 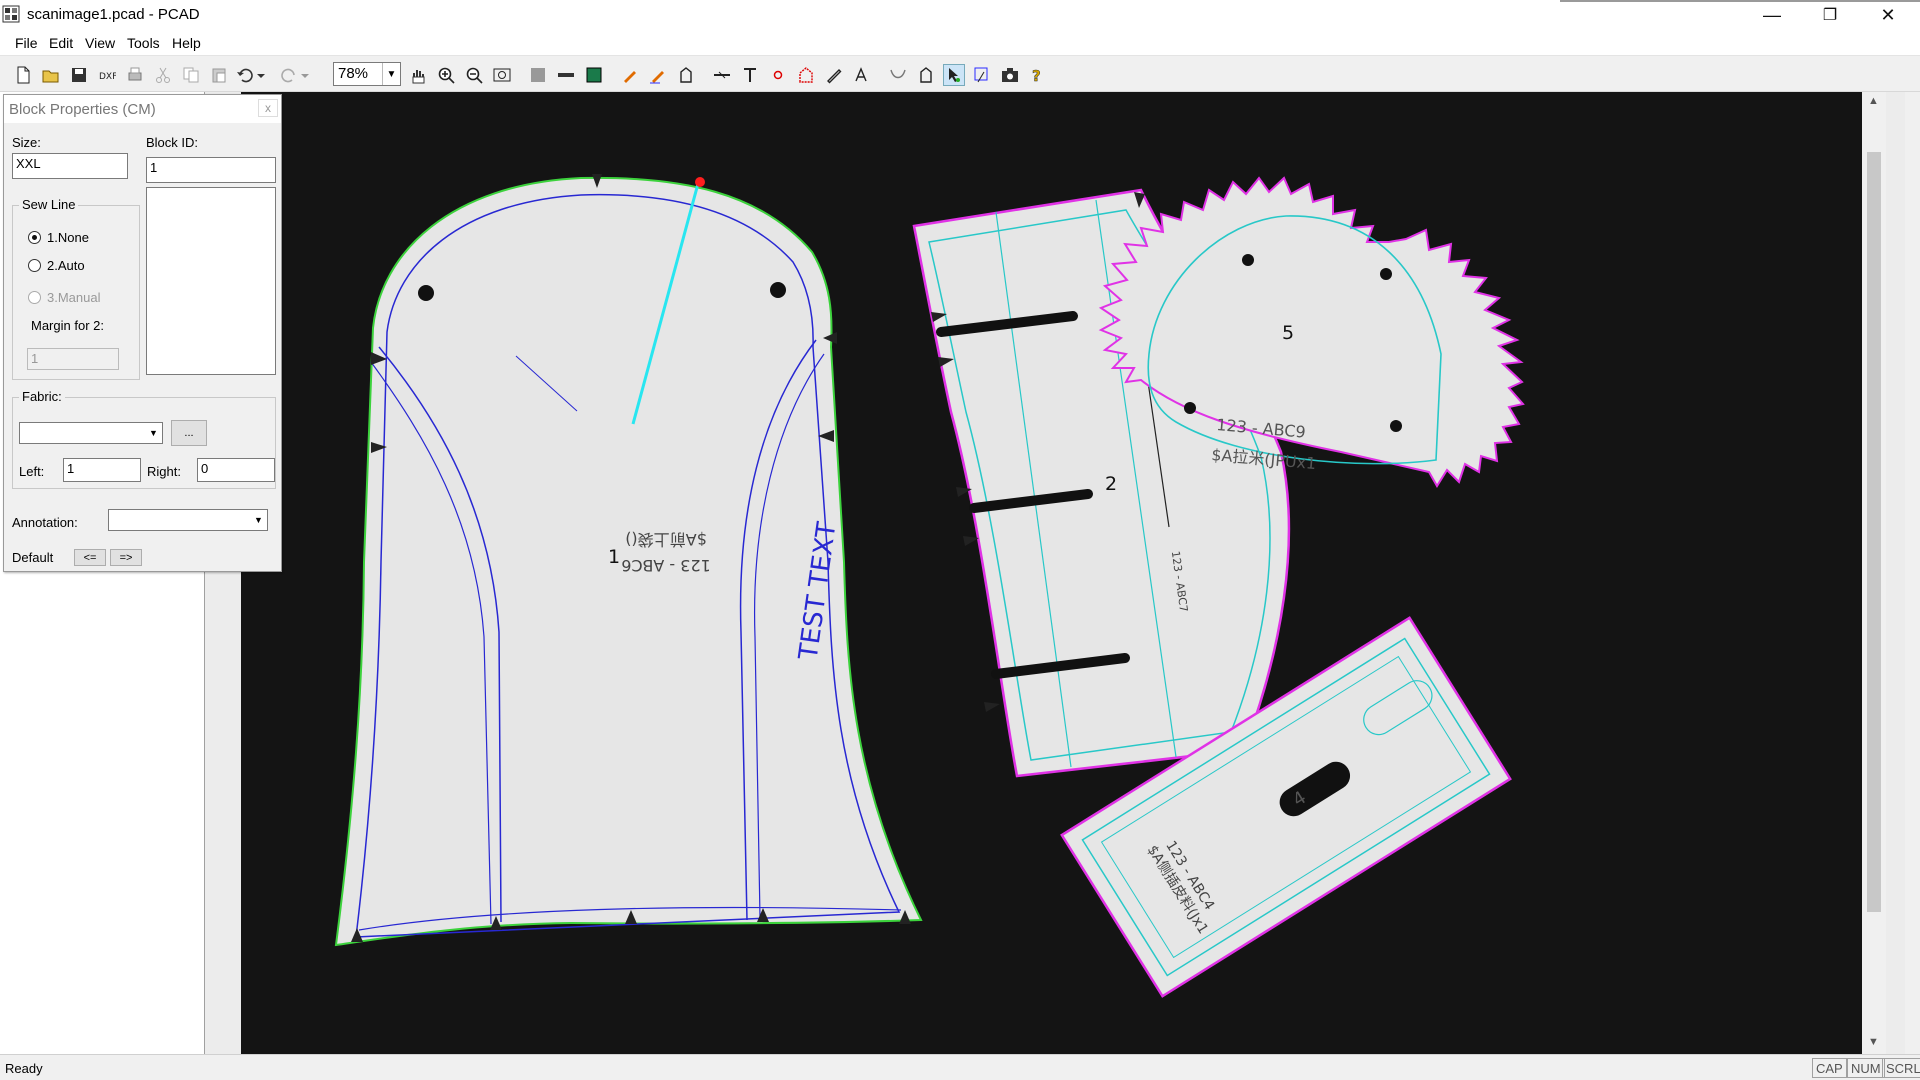 I want to click on menu-view: View, so click(x=100, y=43).